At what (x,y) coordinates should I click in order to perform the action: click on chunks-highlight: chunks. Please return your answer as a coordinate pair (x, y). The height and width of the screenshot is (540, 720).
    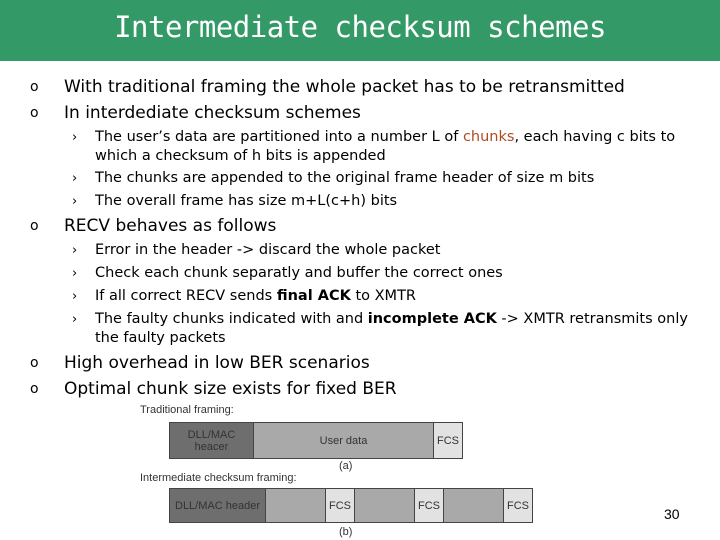
    Looking at the image, I should click on (488, 137).